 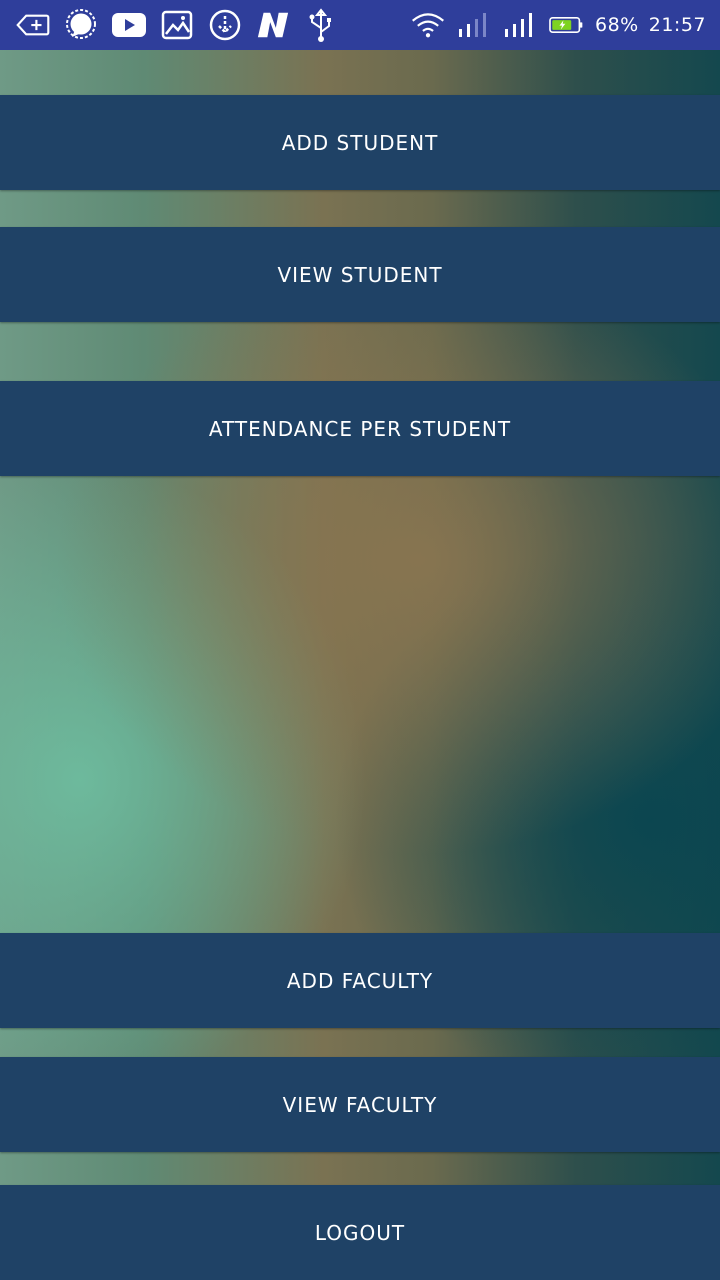 What do you see at coordinates (129, 25) in the screenshot?
I see `youtube-icon` at bounding box center [129, 25].